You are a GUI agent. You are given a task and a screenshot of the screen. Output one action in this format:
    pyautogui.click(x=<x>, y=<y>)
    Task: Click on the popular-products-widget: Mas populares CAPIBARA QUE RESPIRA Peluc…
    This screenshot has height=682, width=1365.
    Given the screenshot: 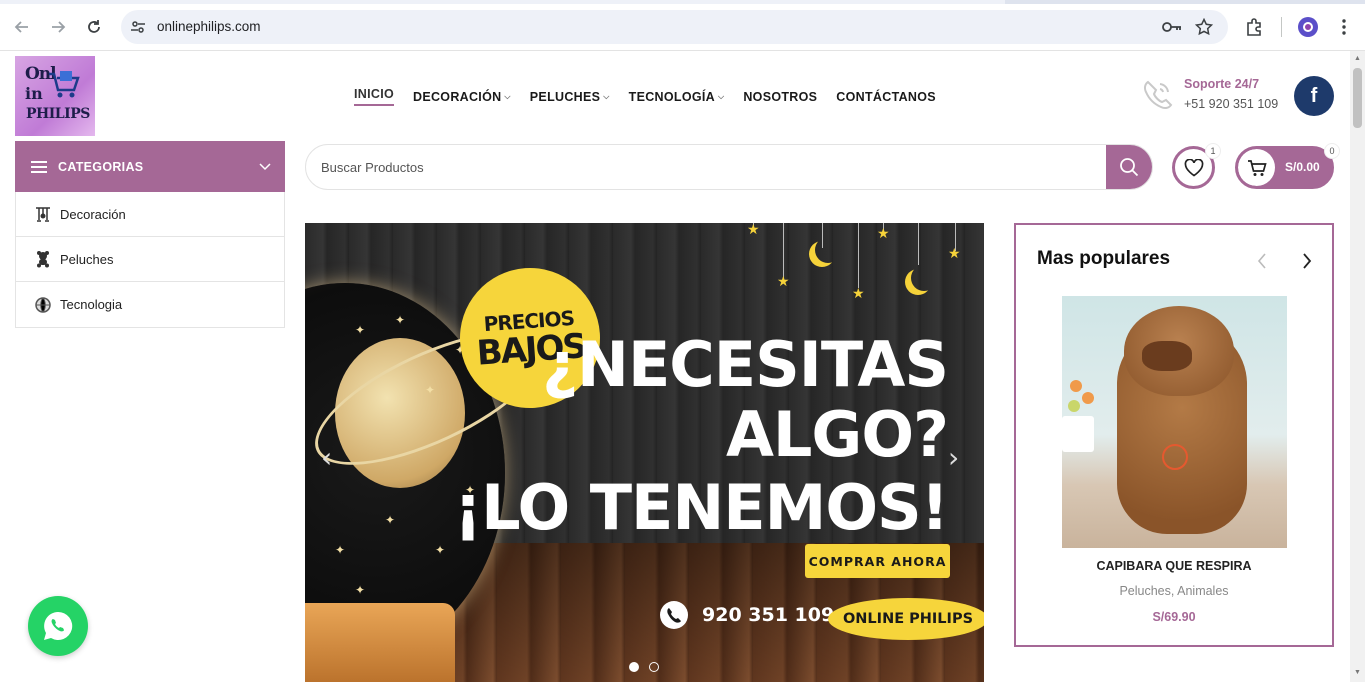 What is the action you would take?
    pyautogui.click(x=1174, y=435)
    